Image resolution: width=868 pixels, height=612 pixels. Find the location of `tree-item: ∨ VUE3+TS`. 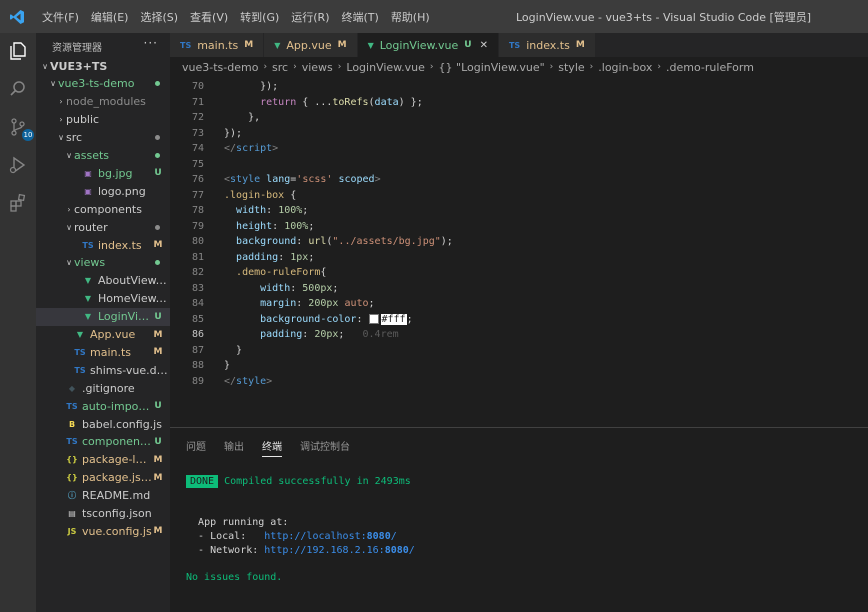

tree-item: ∨ VUE3+TS is located at coordinates (103, 66).